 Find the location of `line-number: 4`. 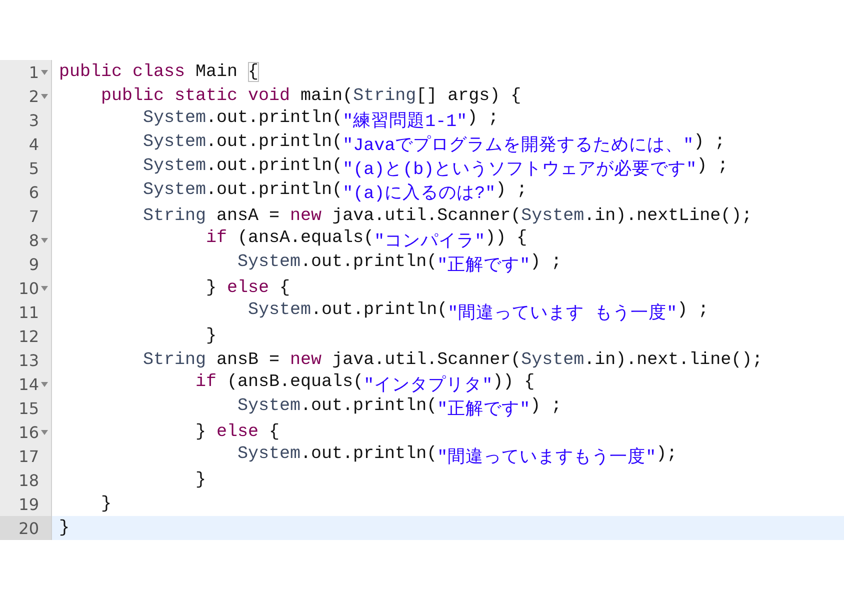

line-number: 4 is located at coordinates (33, 144).